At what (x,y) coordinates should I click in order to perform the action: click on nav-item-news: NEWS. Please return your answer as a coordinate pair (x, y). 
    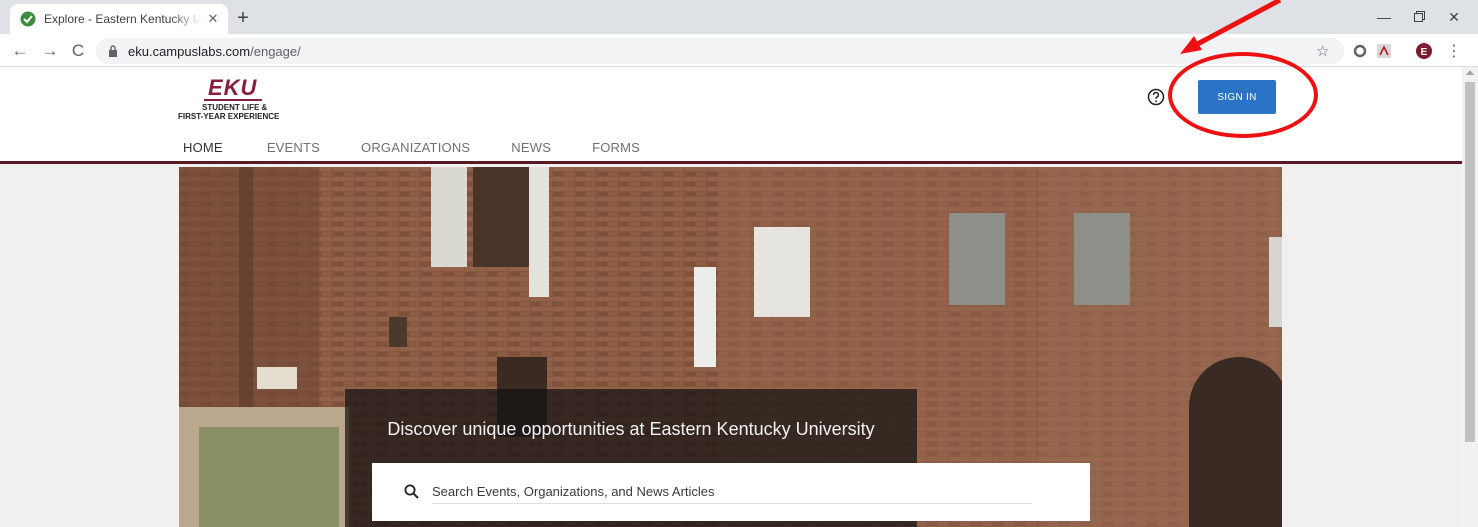
    Looking at the image, I should click on (531, 150).